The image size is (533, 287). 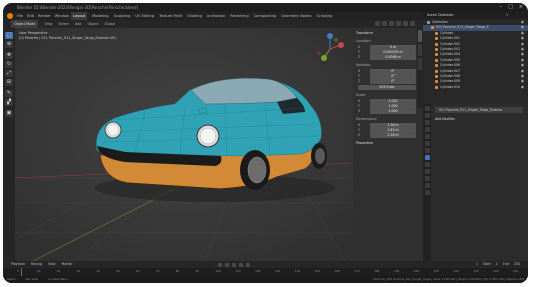 I want to click on tab-sculpting: Sculpting, so click(x=122, y=16).